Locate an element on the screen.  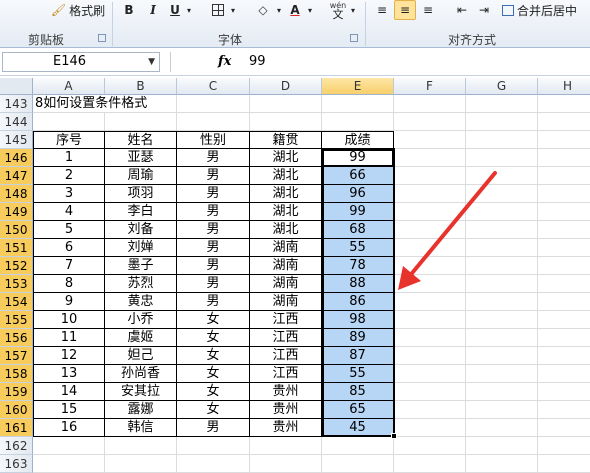
title-cell: 8如何设置条件格式 is located at coordinates (90, 104).